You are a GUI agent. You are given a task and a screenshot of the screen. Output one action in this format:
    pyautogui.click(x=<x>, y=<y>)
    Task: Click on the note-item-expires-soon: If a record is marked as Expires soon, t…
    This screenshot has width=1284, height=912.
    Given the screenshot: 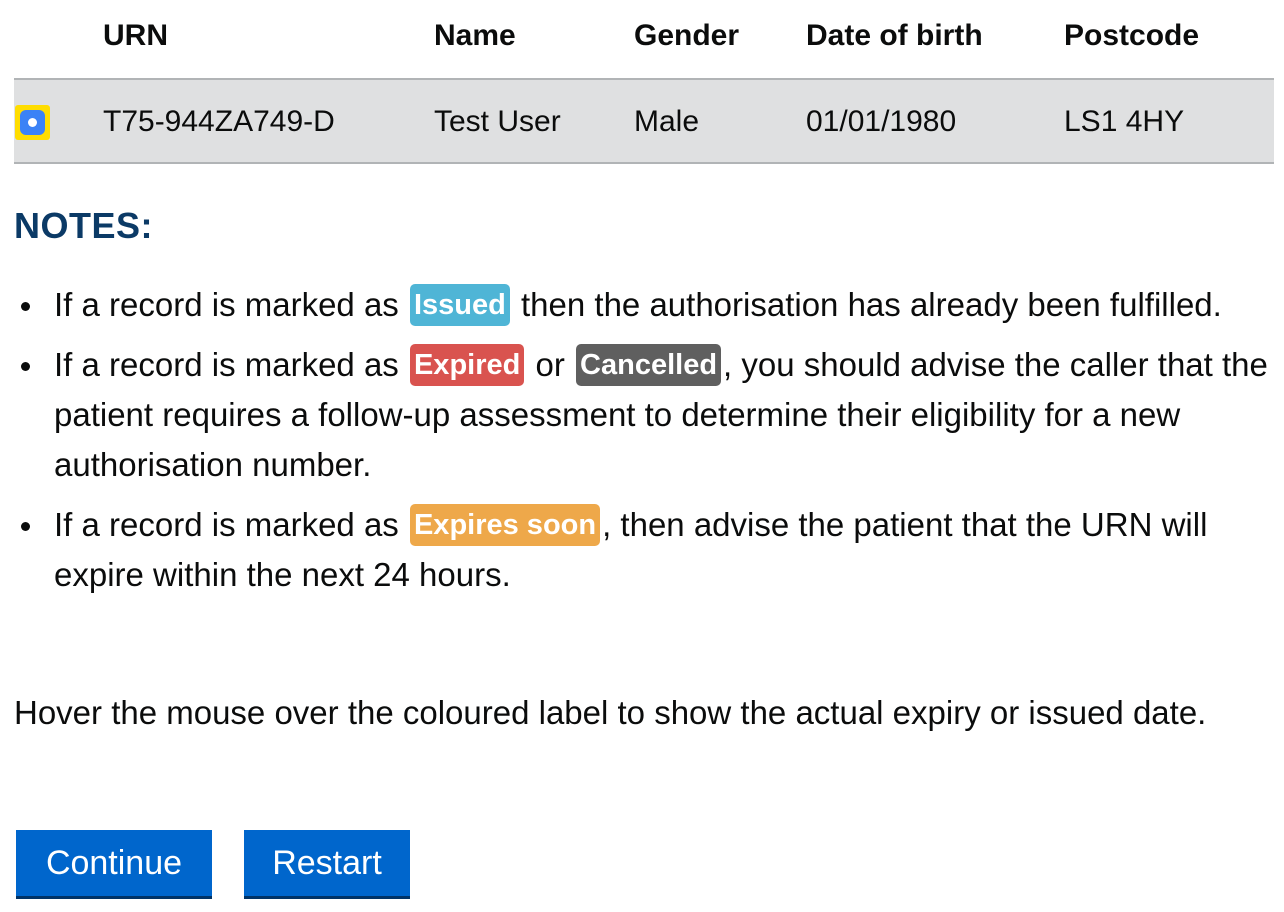 What is the action you would take?
    pyautogui.click(x=645, y=550)
    